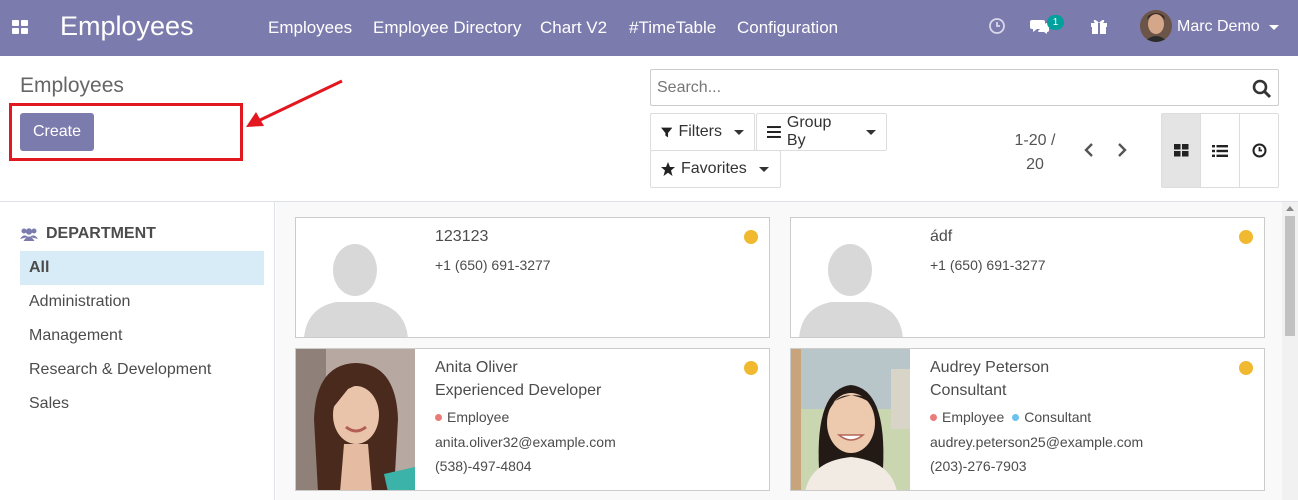 Image resolution: width=1298 pixels, height=500 pixels. Describe the element at coordinates (990, 367) in the screenshot. I see `employee-name: Audrey Peterson` at that location.